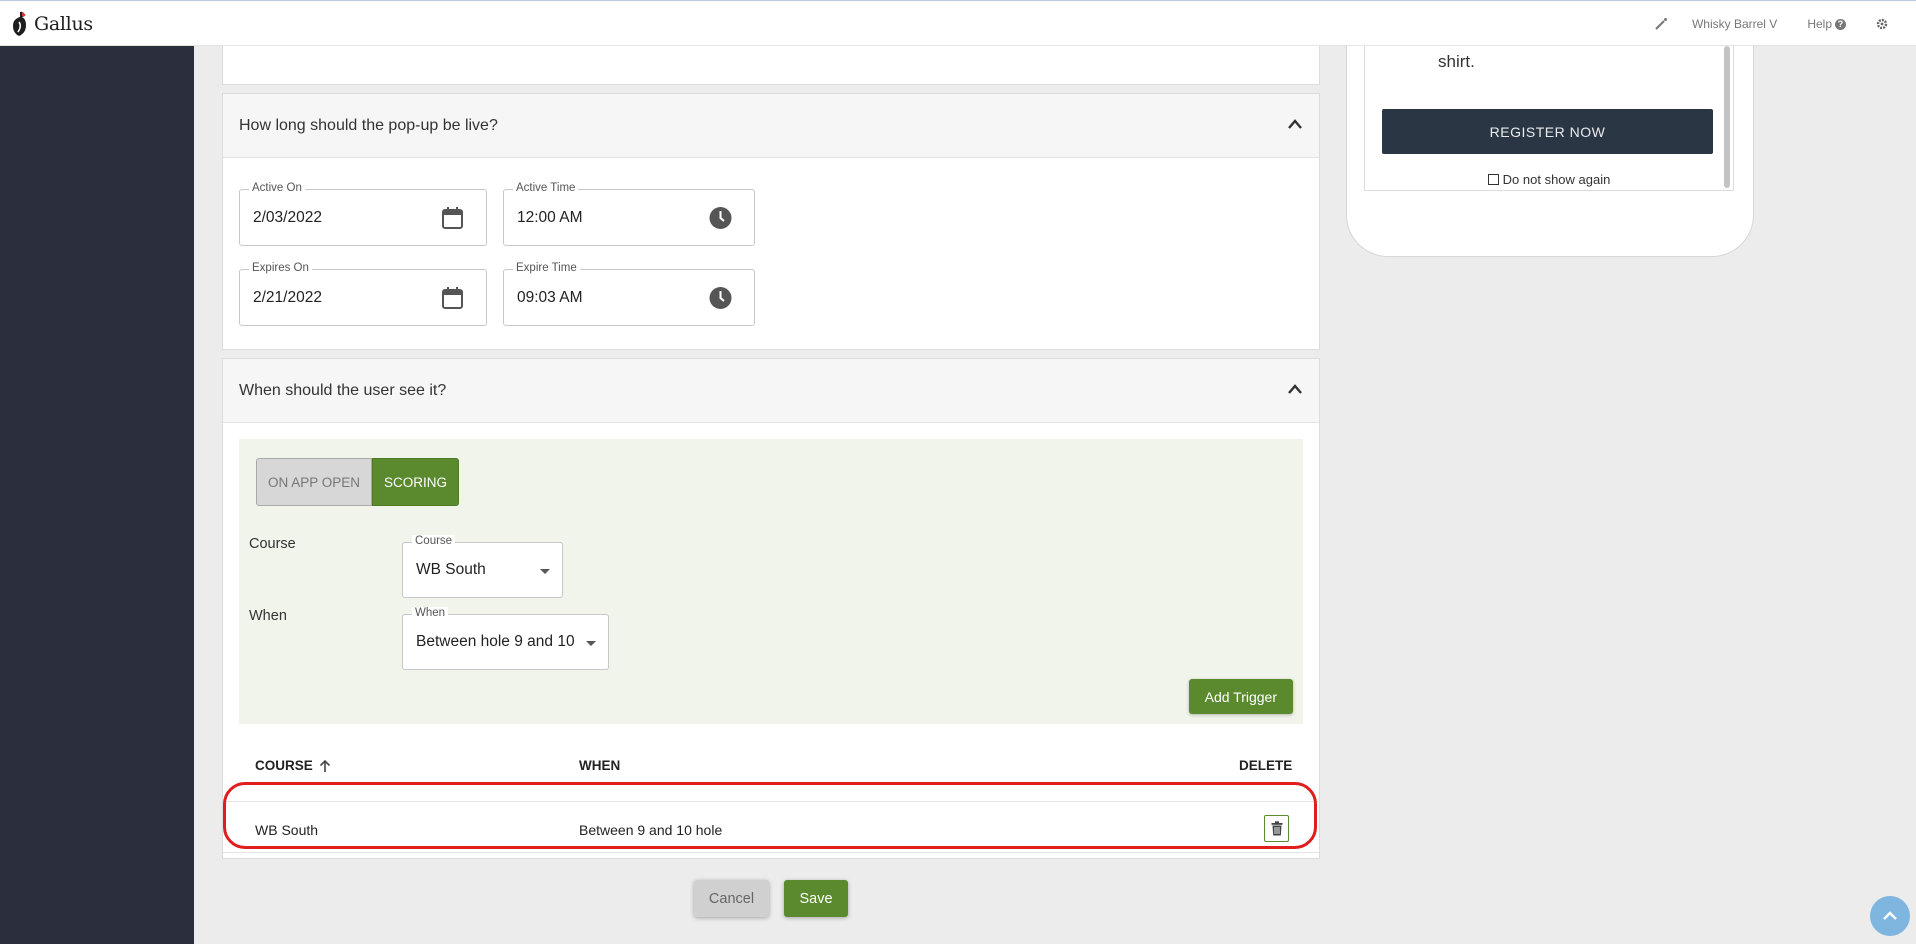  Describe the element at coordinates (771, 827) in the screenshot. I see `table-row: WB South Between 9 and 10 hole` at that location.